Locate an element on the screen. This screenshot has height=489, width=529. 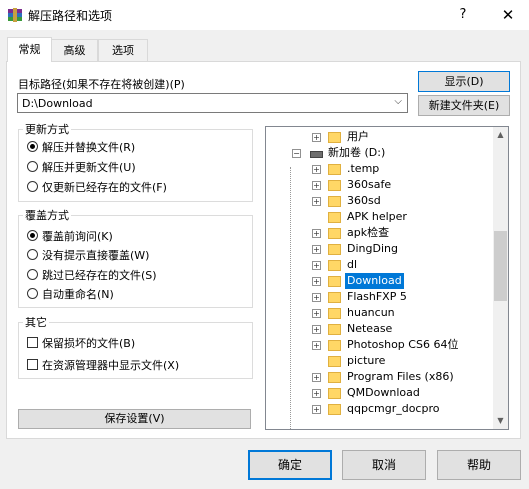
tree-item-label: Program Files (x86) is located at coordinates (400, 377).